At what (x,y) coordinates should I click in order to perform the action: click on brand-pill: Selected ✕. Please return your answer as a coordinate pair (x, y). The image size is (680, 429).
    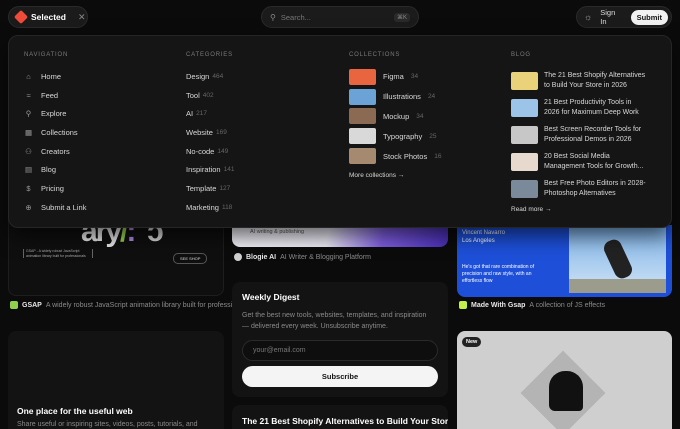
    Looking at the image, I should click on (48, 17).